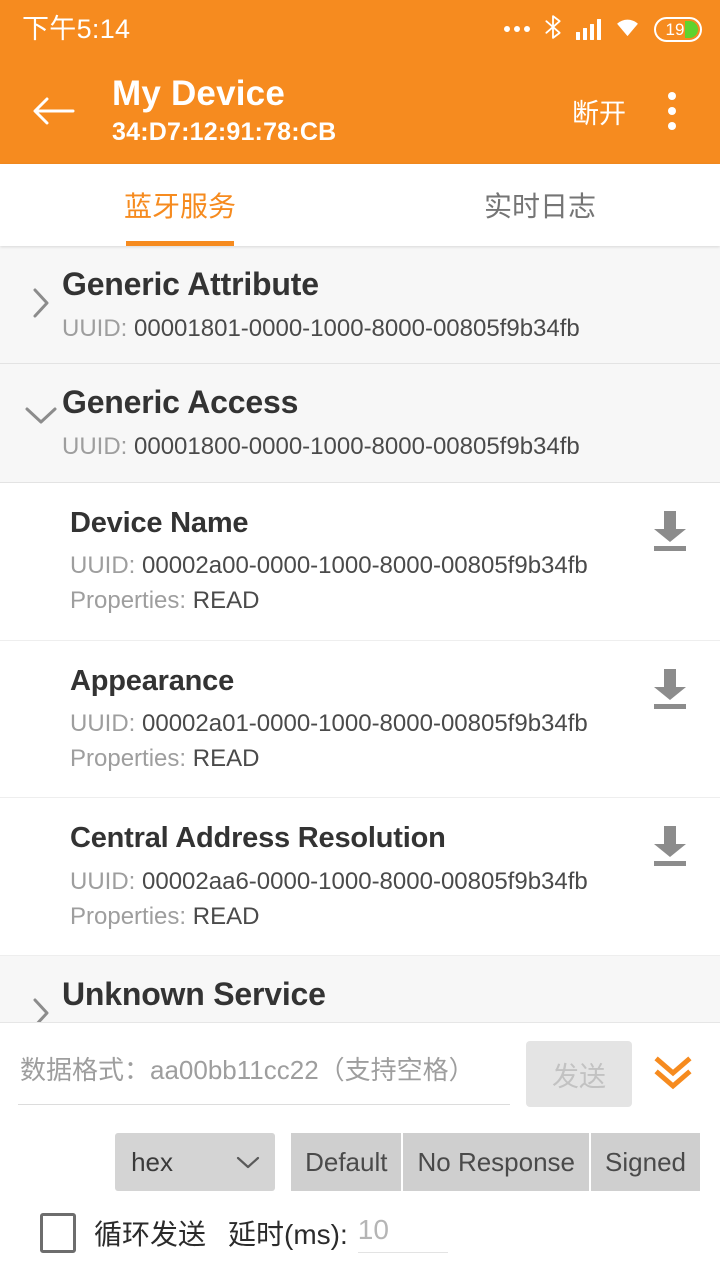  What do you see at coordinates (224, 131) in the screenshot?
I see `device-address: 34:D7:12:91:78:CB` at bounding box center [224, 131].